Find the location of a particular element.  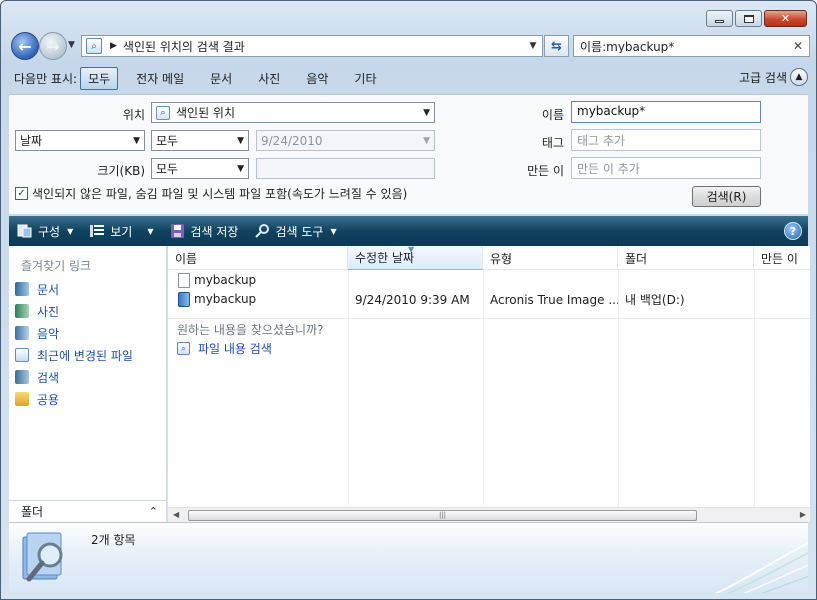

scroll-left-icon: ◀ is located at coordinates (176, 514).